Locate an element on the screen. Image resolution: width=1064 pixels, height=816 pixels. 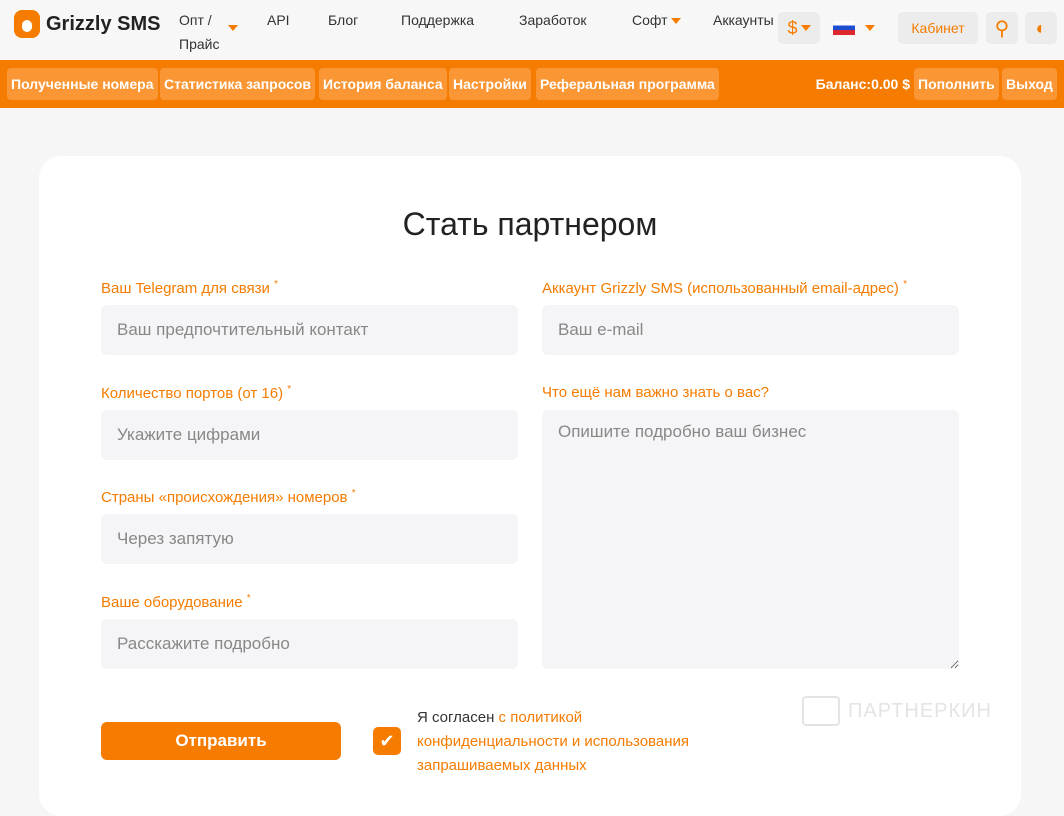
tab-referral: Реферальная программа is located at coordinates (627, 84).